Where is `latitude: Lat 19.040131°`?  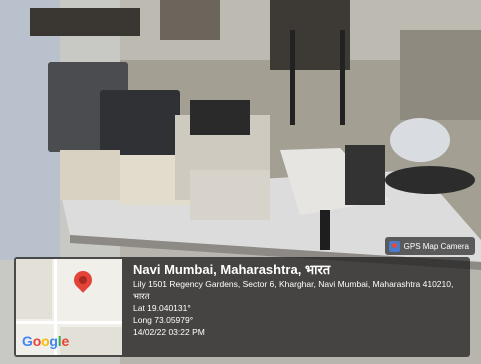 latitude: Lat 19.040131° is located at coordinates (162, 308).